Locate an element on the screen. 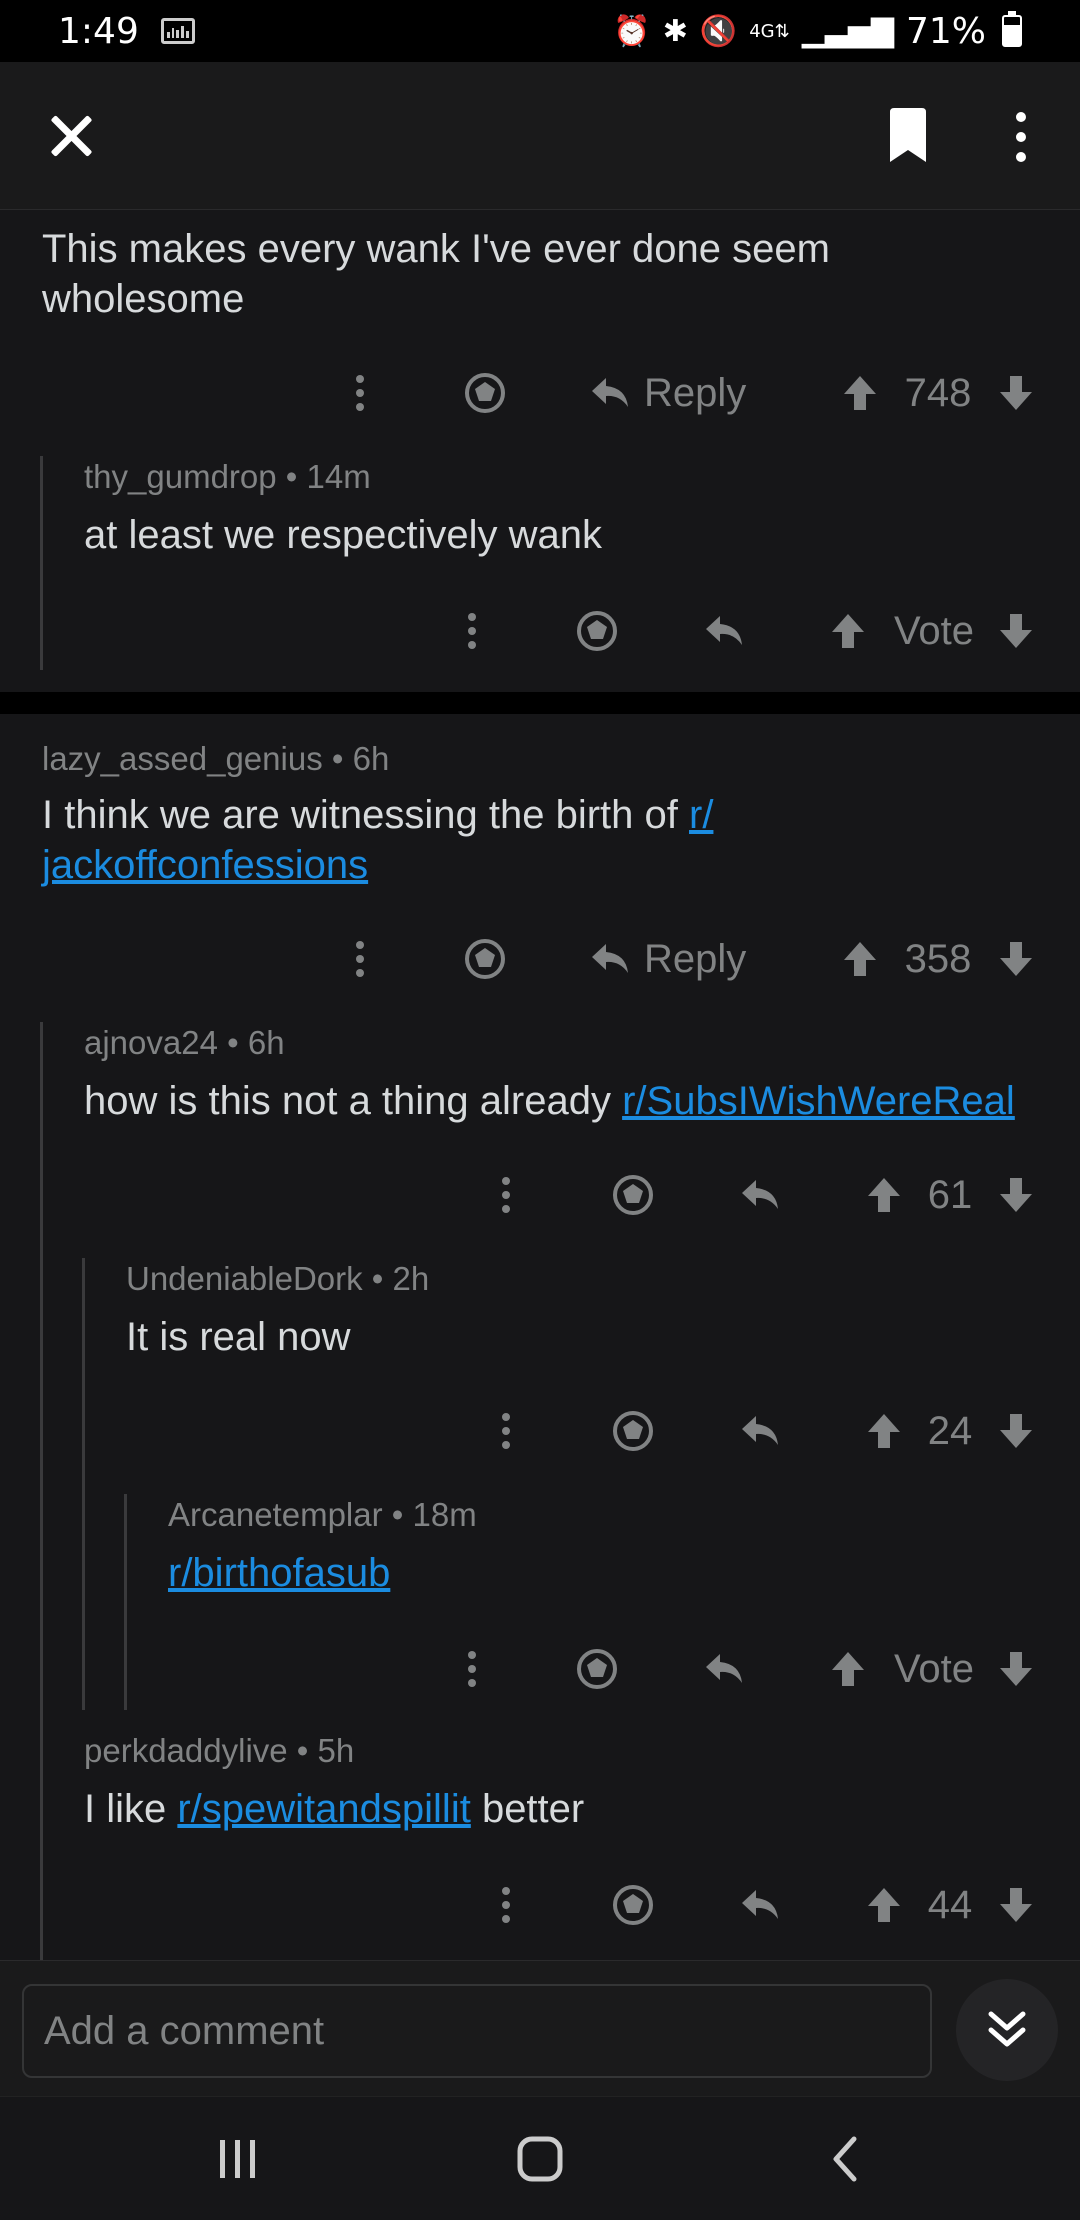  comment-body: at least we respectively wank is located at coordinates (343, 535).